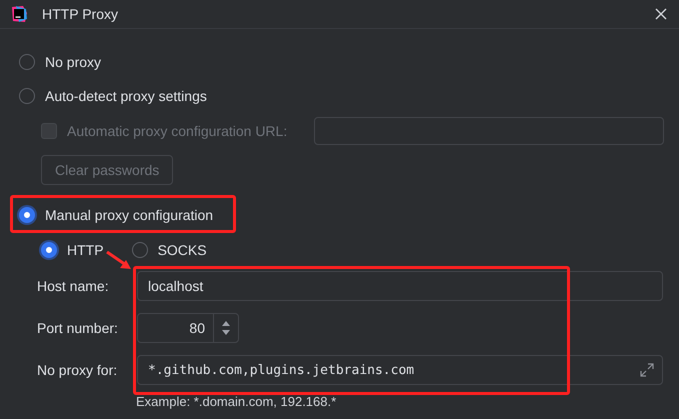  Describe the element at coordinates (119, 261) in the screenshot. I see `annotation-arrow` at that location.